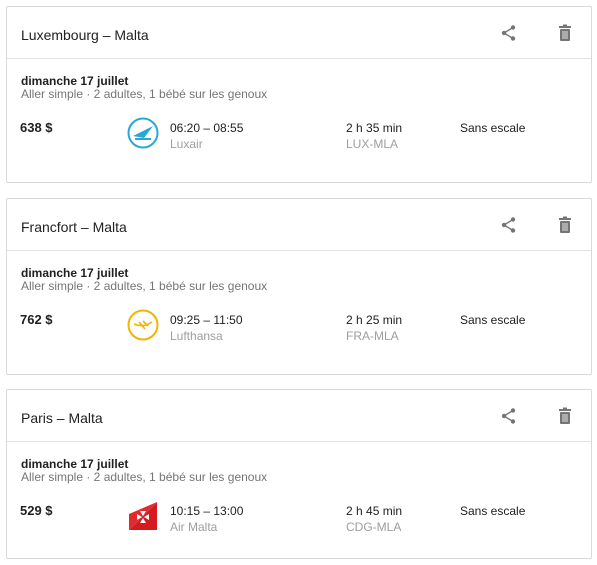 This screenshot has width=597, height=565. Describe the element at coordinates (36, 127) in the screenshot. I see `price: 638 $` at that location.